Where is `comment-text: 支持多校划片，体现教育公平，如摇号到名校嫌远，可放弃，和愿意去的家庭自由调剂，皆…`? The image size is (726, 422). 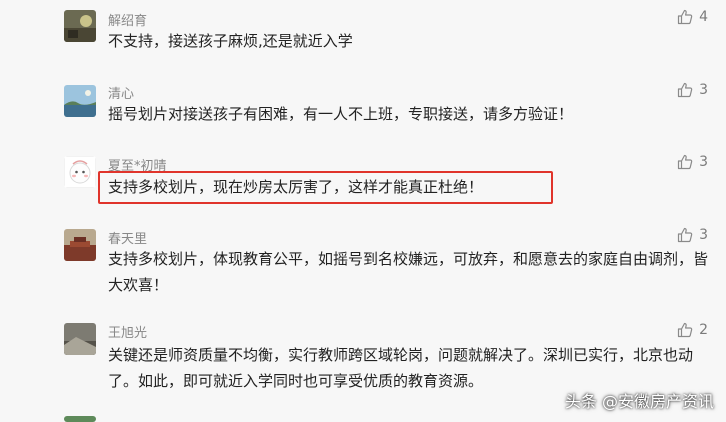
comment-text: 支持多校划片，体现教育公平，如摇号到名校嫌远，可放弃，和愿意去的家庭自由调剂，皆… is located at coordinates (408, 272).